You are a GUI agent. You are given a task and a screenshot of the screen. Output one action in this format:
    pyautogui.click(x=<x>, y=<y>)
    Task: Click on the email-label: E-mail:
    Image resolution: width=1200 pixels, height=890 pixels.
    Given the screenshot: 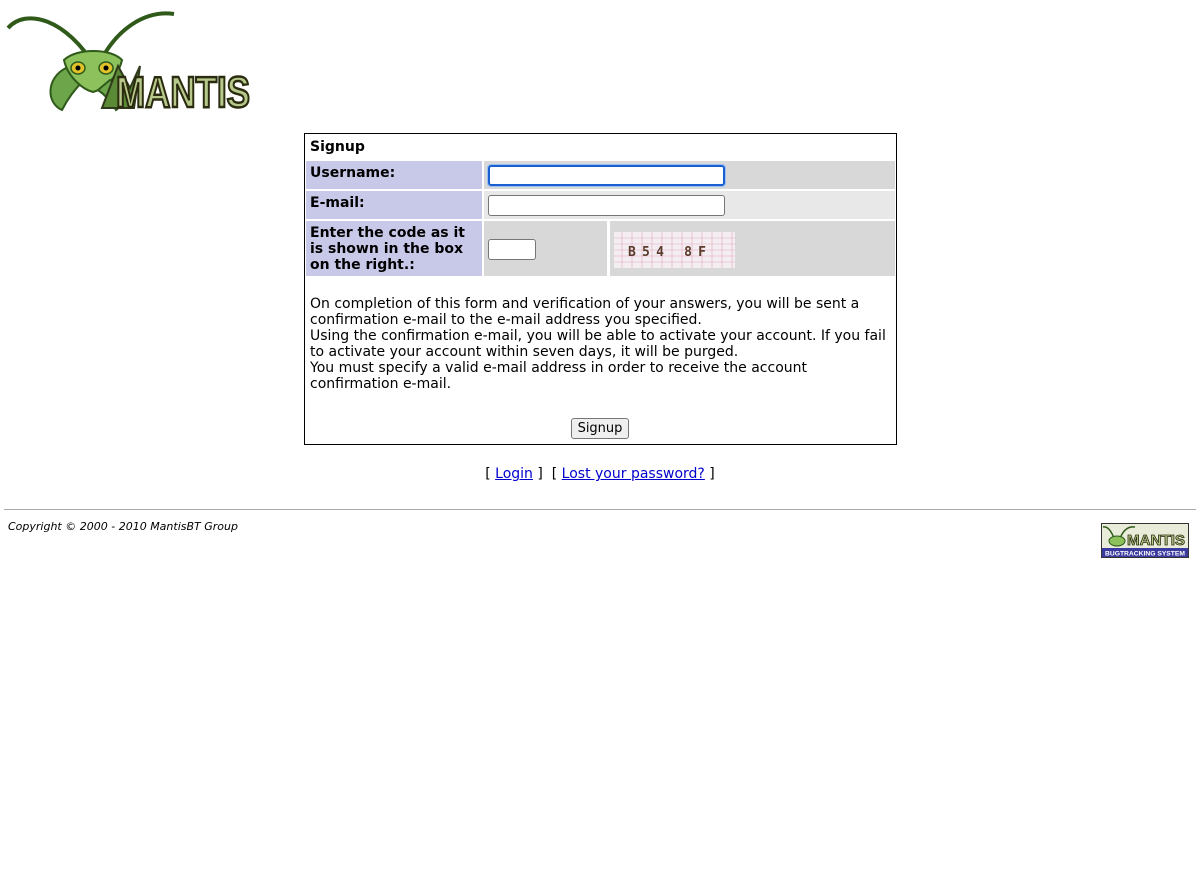 What is the action you would take?
    pyautogui.click(x=394, y=205)
    